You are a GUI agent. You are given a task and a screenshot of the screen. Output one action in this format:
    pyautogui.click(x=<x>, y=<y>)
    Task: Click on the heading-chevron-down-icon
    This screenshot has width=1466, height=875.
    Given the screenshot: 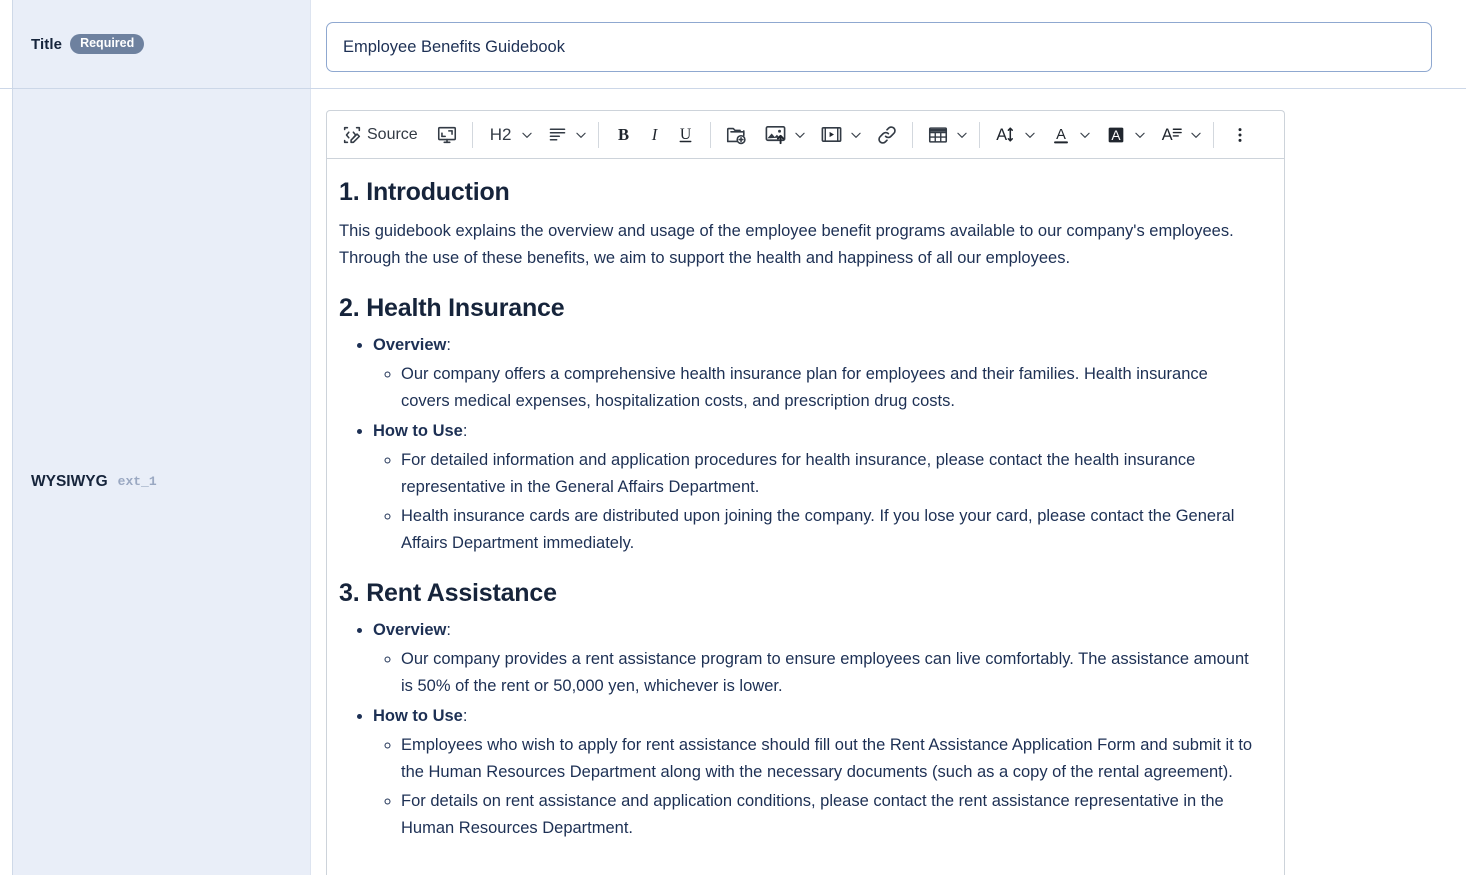 What is the action you would take?
    pyautogui.click(x=527, y=135)
    